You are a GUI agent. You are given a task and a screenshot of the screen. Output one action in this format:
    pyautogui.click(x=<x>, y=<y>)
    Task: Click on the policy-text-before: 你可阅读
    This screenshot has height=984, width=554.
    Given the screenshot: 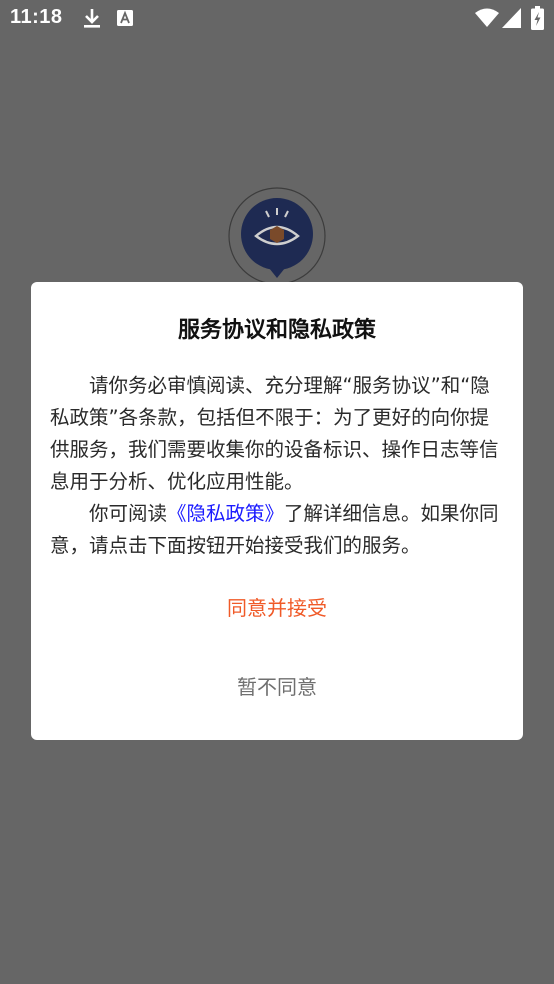 What is the action you would take?
    pyautogui.click(x=128, y=513)
    